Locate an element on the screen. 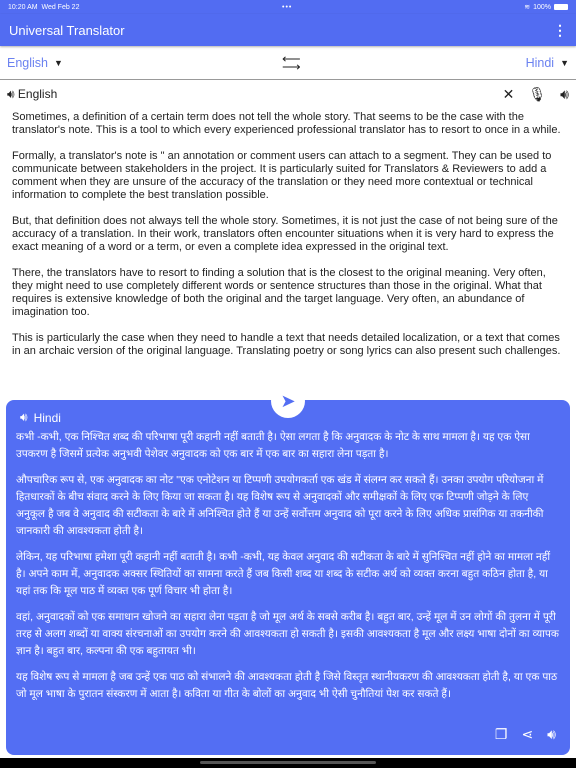 The width and height of the screenshot is (576, 768). source-language-label: English is located at coordinates (27, 62).